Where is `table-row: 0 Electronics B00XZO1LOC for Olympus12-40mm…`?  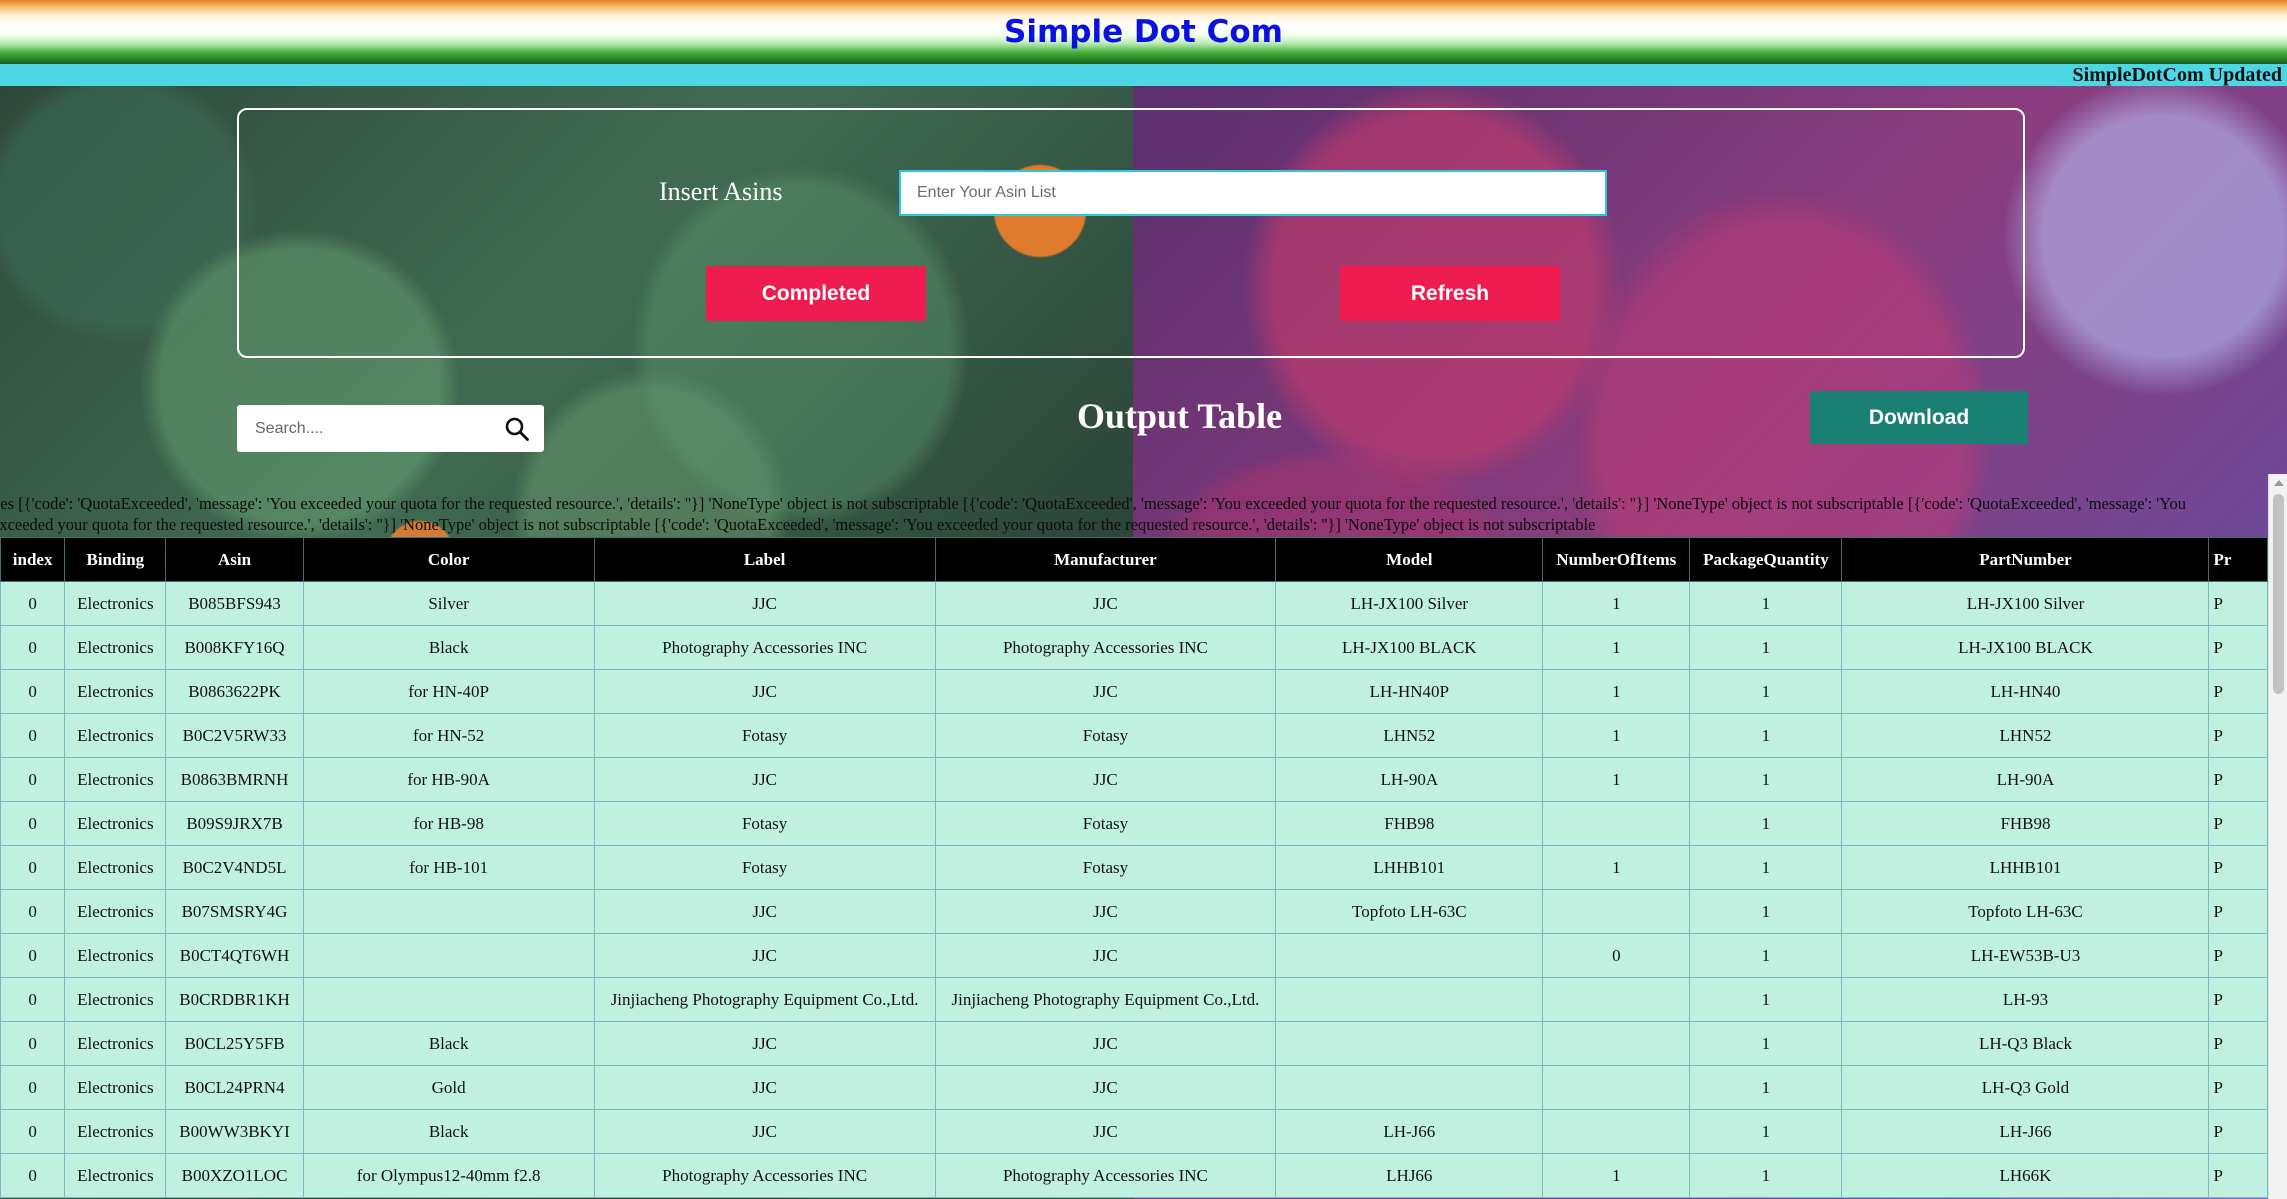
table-row: 0 Electronics B00XZO1LOC for Olympus12-40mm… is located at coordinates (1134, 1175).